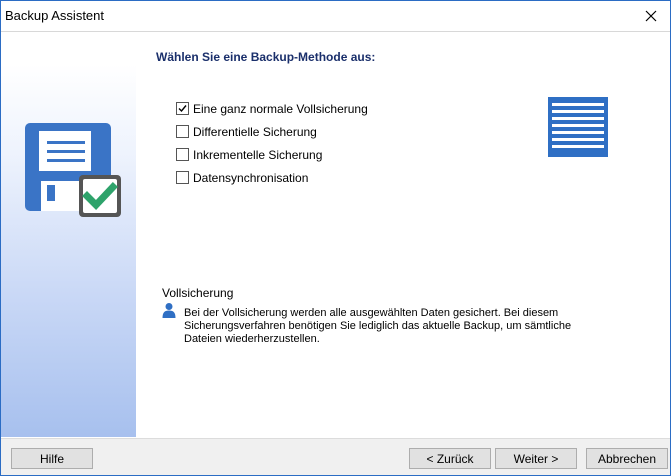 The height and width of the screenshot is (476, 671). What do you see at coordinates (627, 458) in the screenshot?
I see `cancel-button: Abbrechen` at bounding box center [627, 458].